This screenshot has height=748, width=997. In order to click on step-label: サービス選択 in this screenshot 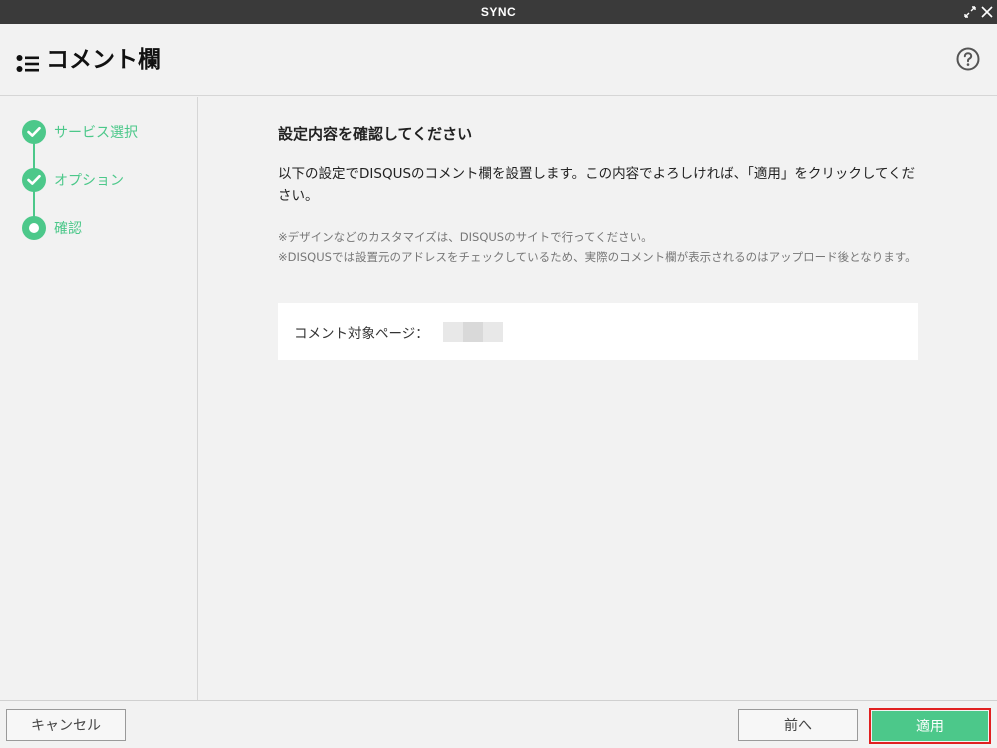, I will do `click(96, 133)`.